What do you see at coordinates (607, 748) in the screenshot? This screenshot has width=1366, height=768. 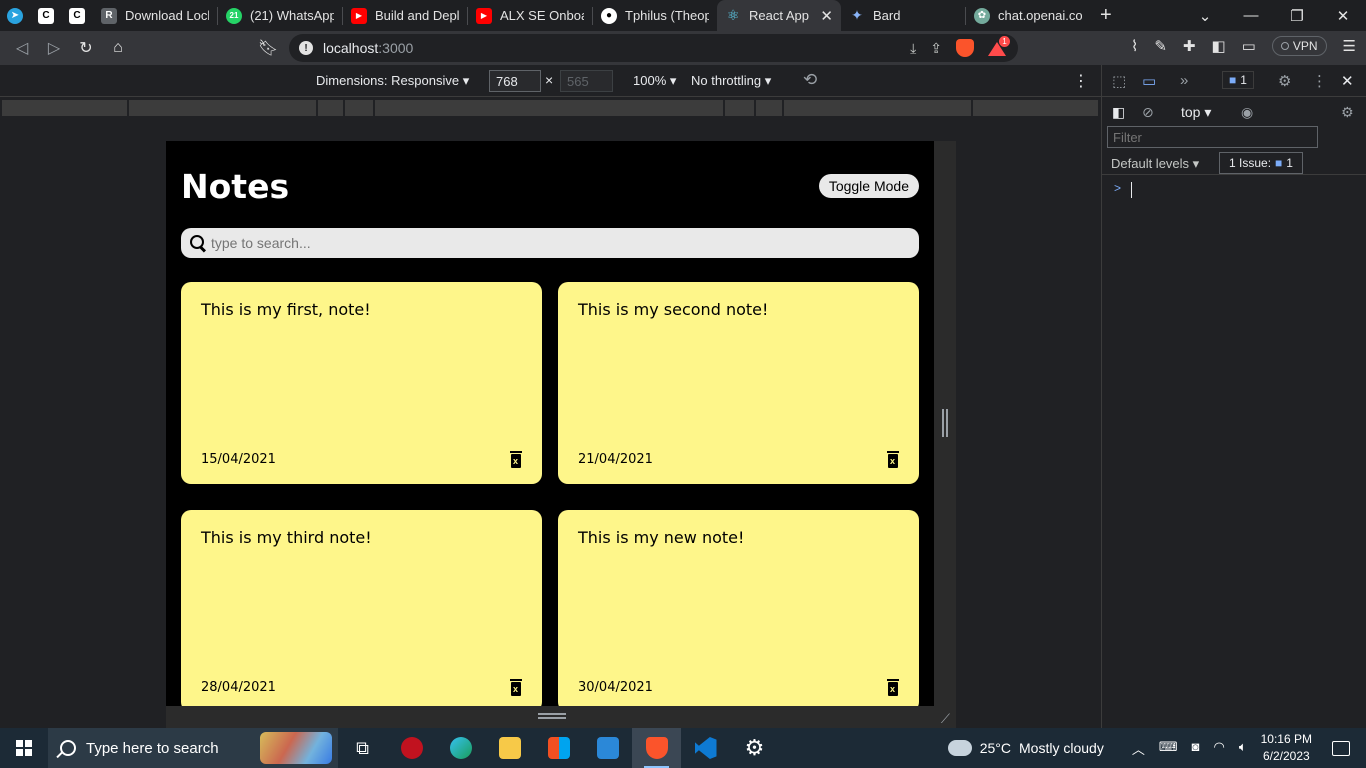 I see `taskbar-app-mail` at bounding box center [607, 748].